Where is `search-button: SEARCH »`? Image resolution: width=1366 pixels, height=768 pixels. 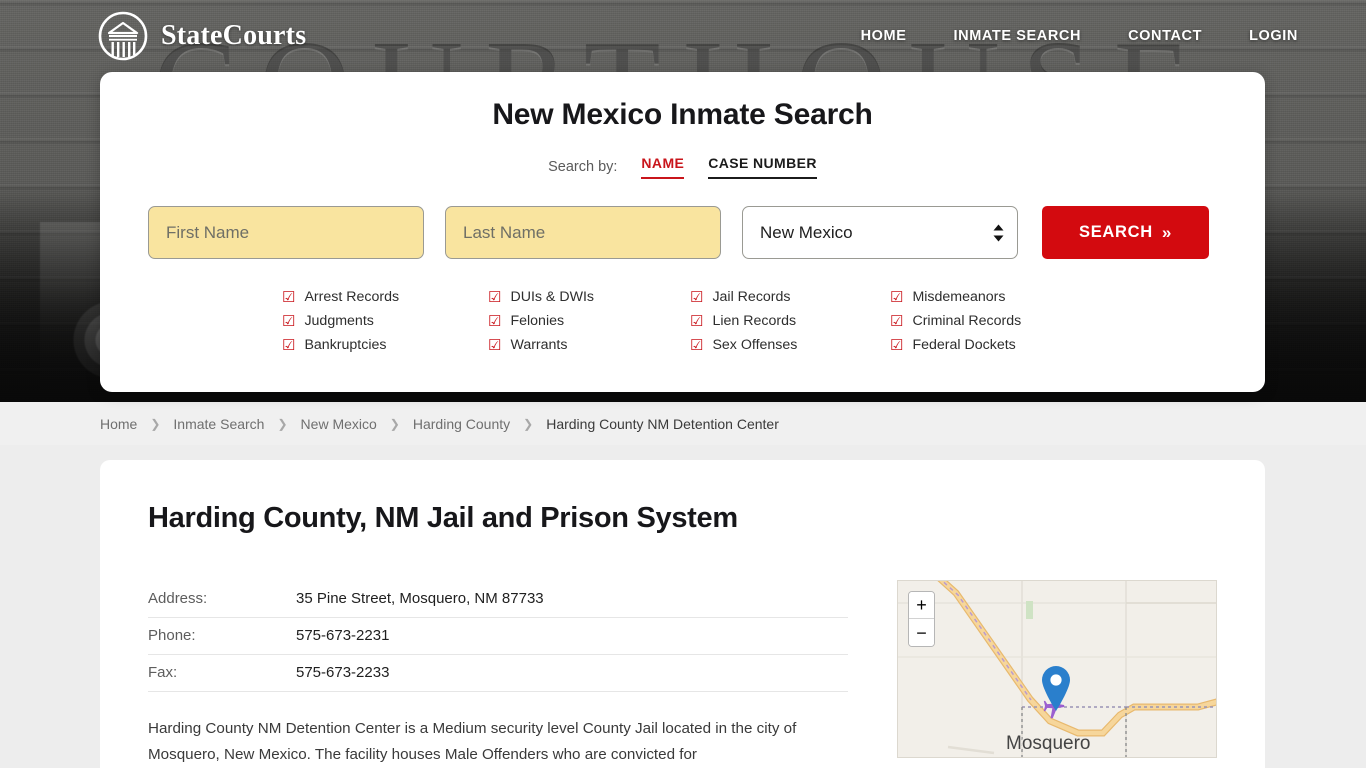 search-button: SEARCH » is located at coordinates (1125, 232).